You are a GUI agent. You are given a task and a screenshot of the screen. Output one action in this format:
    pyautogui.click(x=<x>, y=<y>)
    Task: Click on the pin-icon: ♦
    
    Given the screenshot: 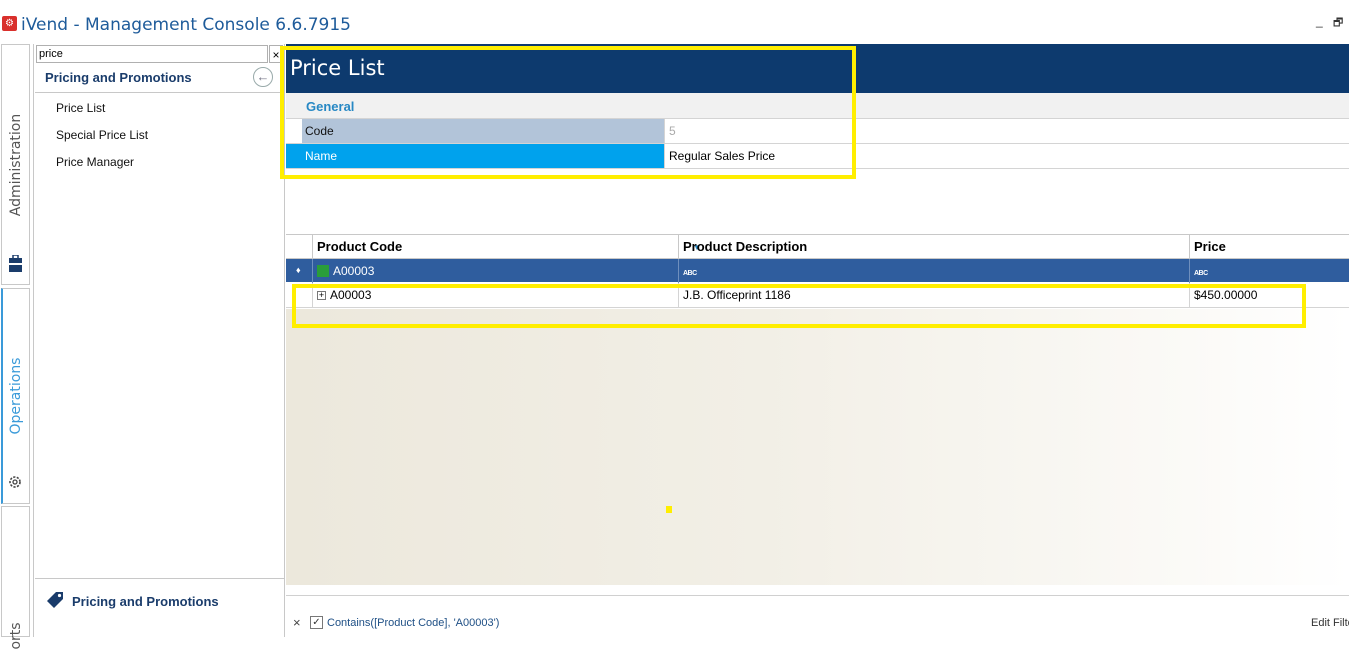 What is the action you would take?
    pyautogui.click(x=298, y=270)
    